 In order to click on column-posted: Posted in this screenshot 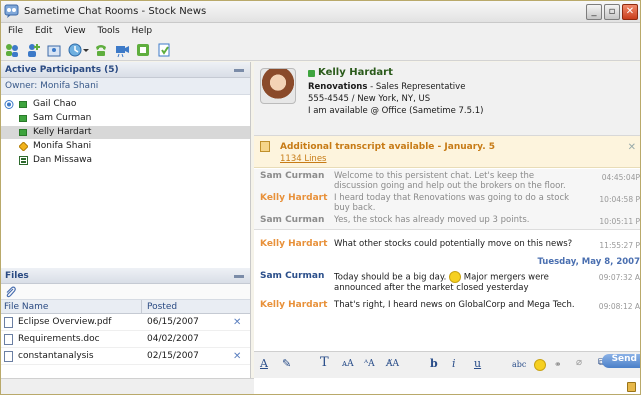, I will do `click(159, 307)`.